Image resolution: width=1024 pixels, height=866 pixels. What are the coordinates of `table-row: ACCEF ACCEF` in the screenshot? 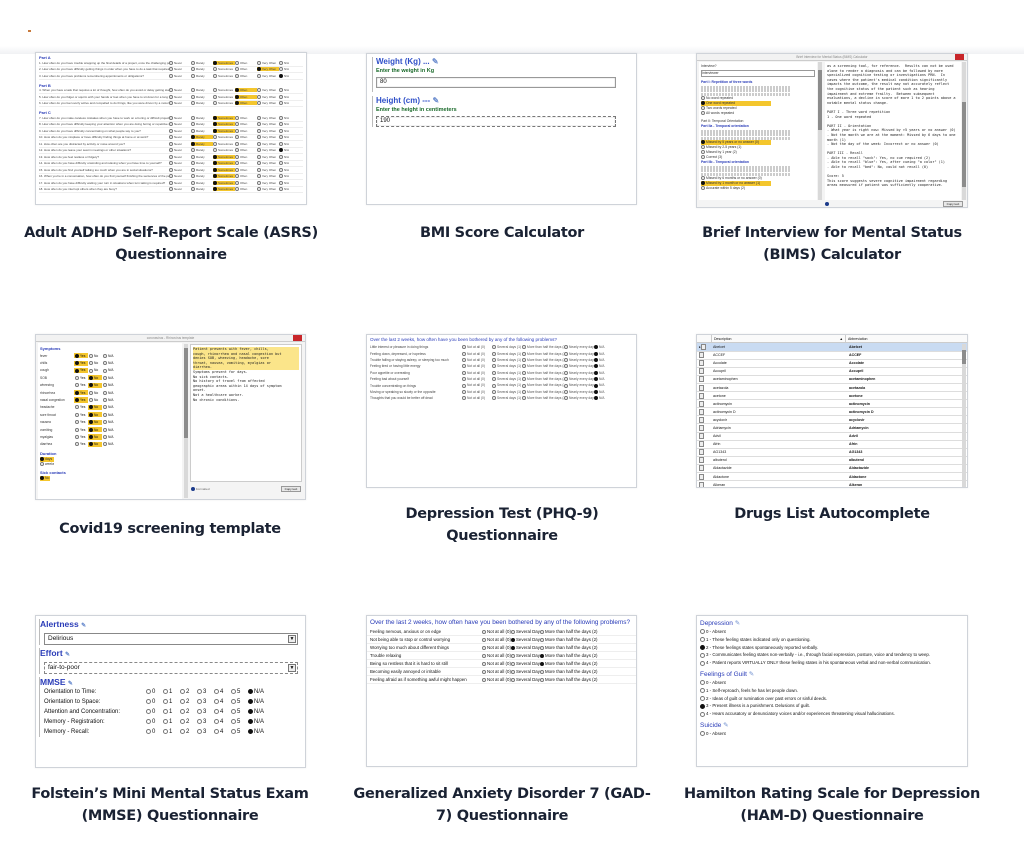 It's located at (832, 355).